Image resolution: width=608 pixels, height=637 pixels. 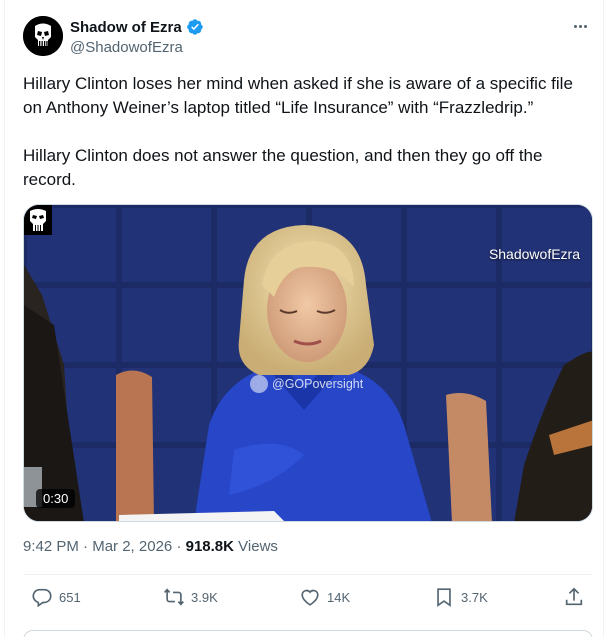 I want to click on bookmark-count: 3.7K, so click(x=474, y=597).